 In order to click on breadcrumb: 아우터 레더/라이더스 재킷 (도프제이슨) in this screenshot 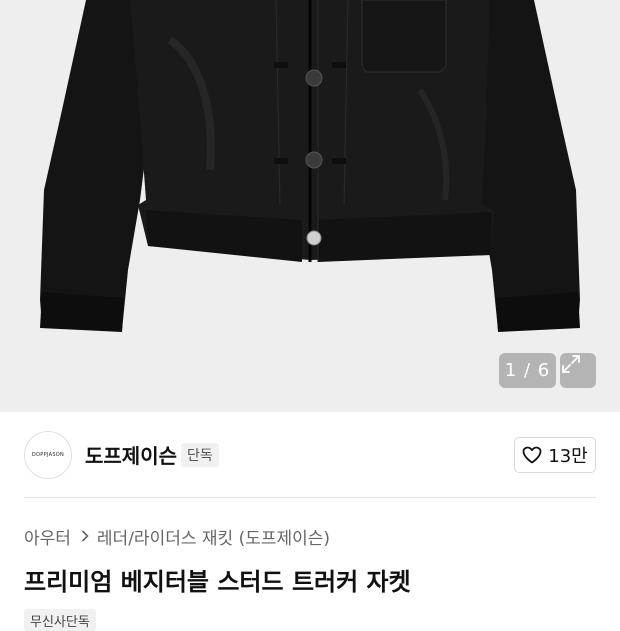, I will do `click(177, 536)`.